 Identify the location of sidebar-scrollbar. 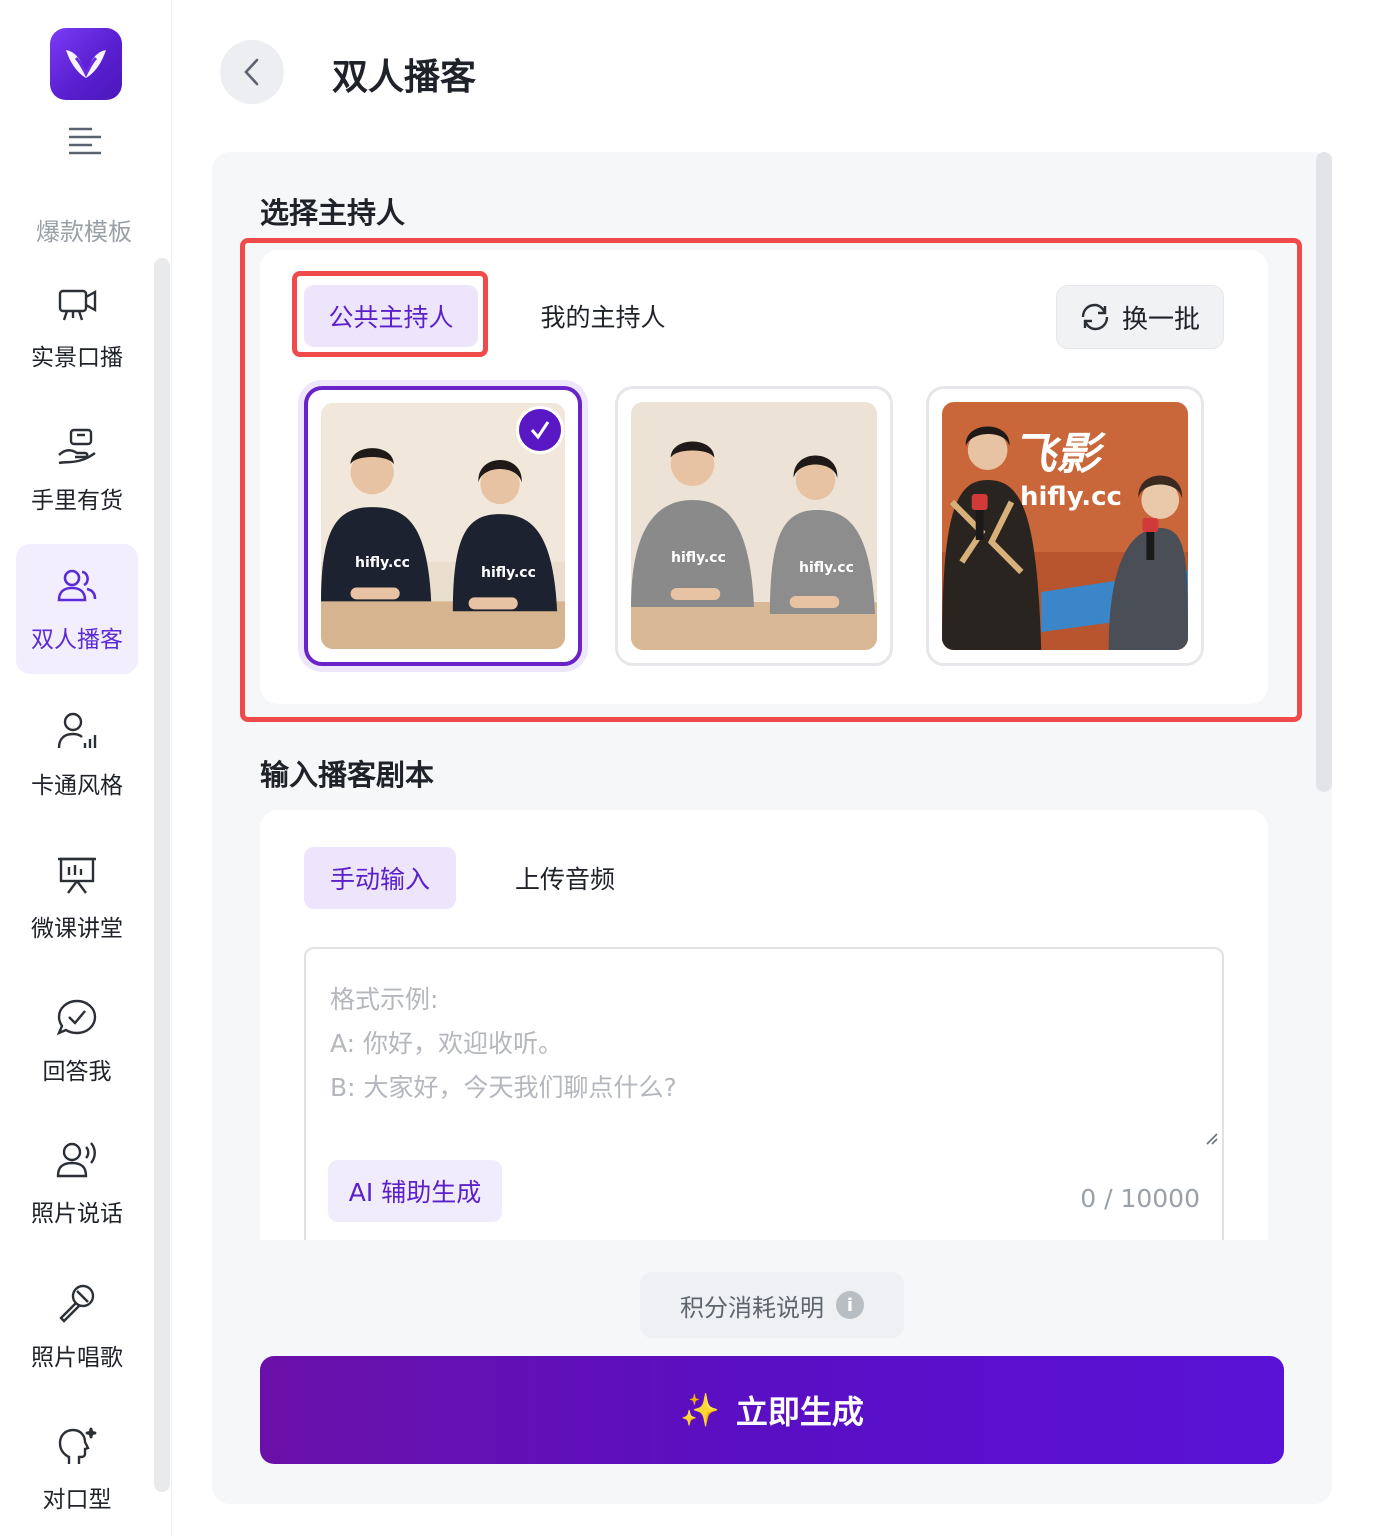
(162, 875).